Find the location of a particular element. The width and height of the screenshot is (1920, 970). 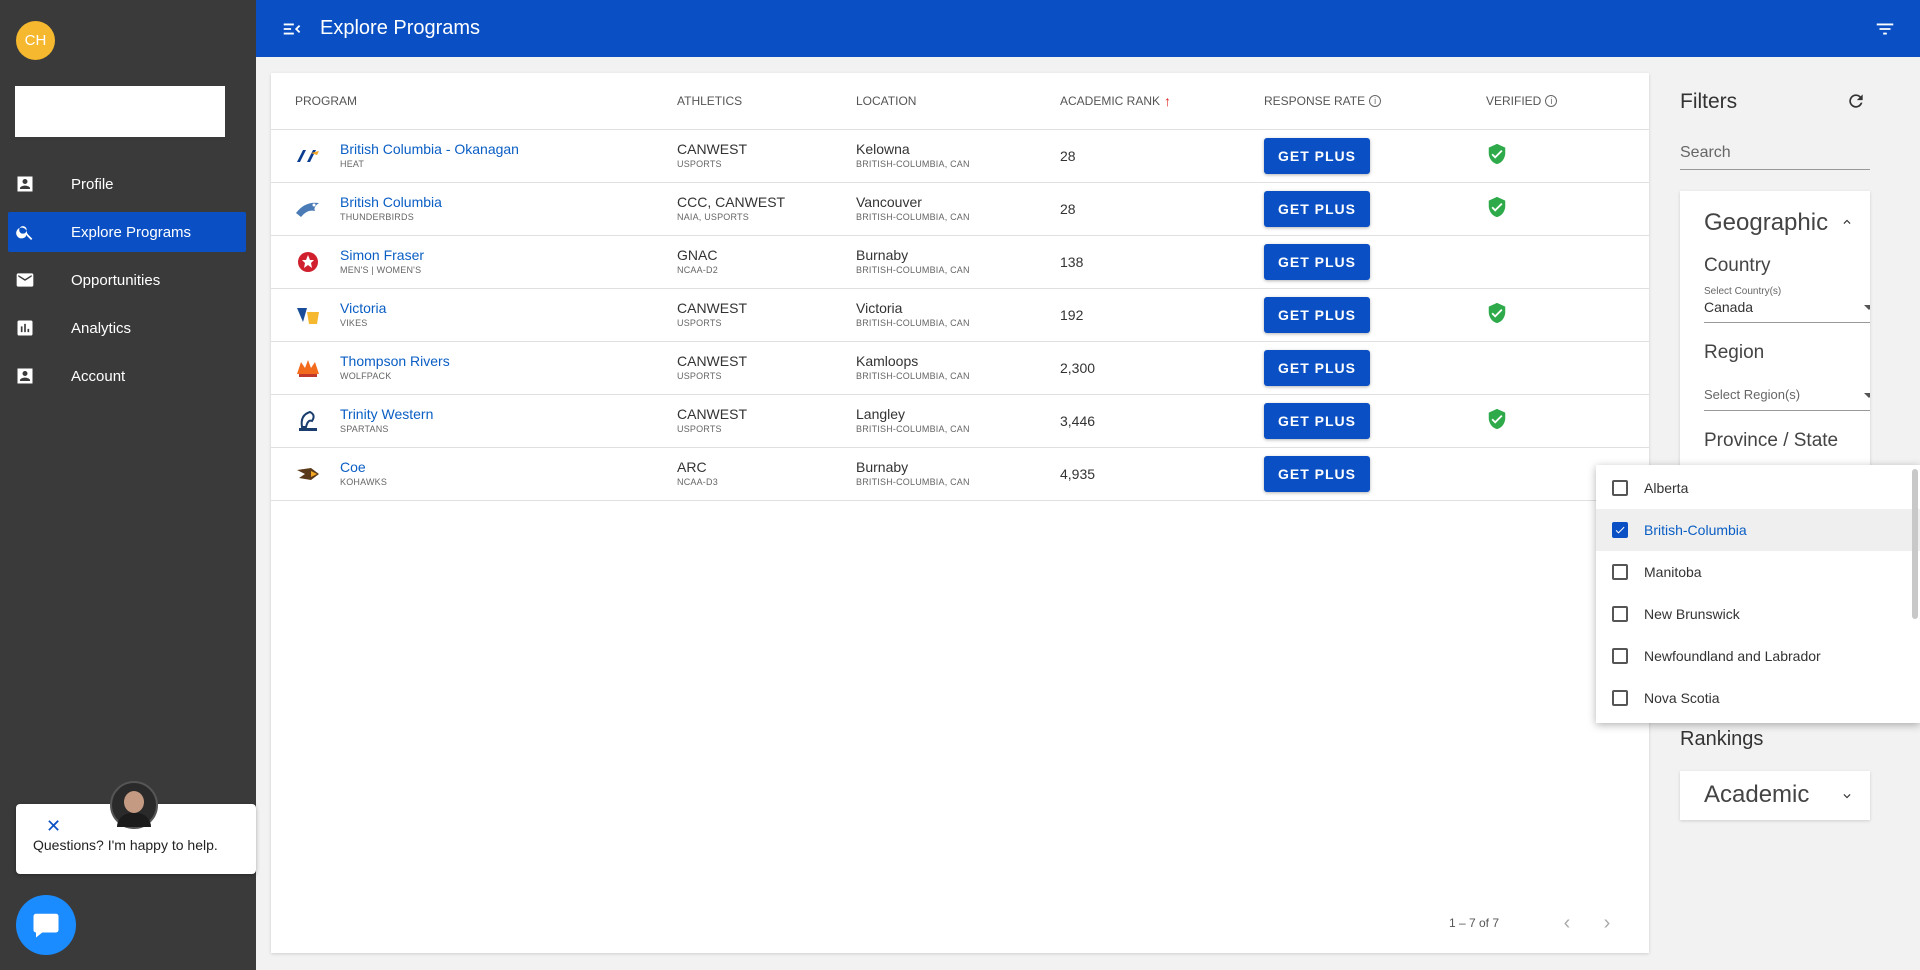

location-city: Victoria is located at coordinates (879, 308).